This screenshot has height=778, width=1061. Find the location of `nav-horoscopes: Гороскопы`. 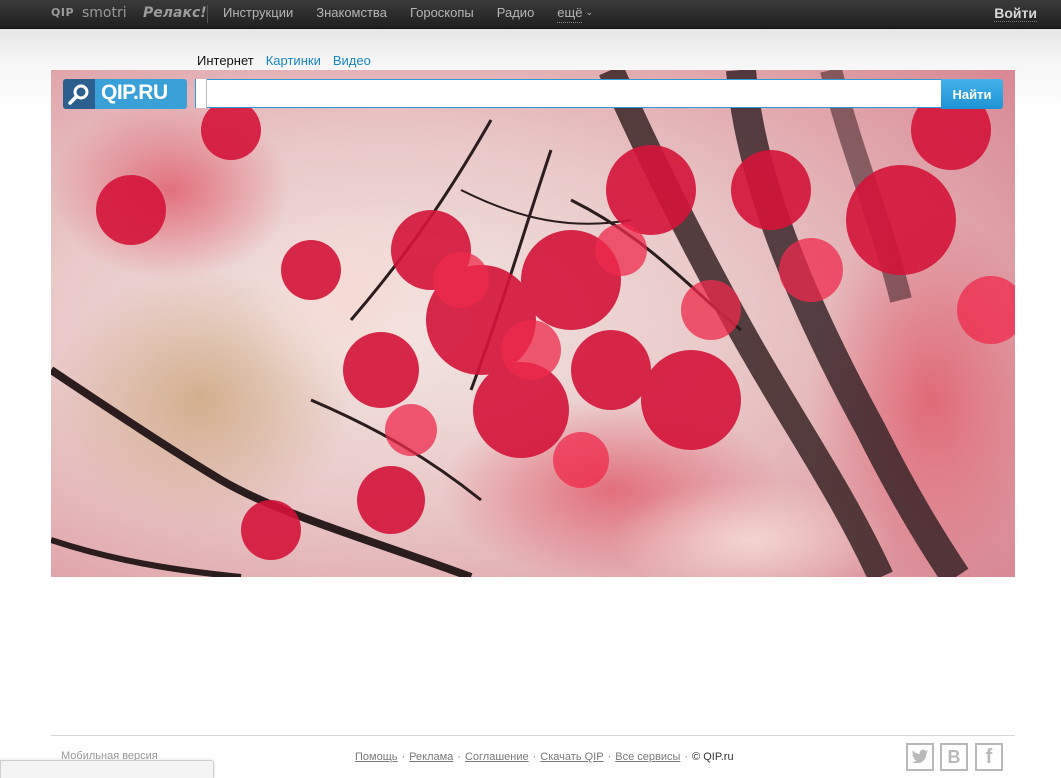

nav-horoscopes: Гороскопы is located at coordinates (442, 14).